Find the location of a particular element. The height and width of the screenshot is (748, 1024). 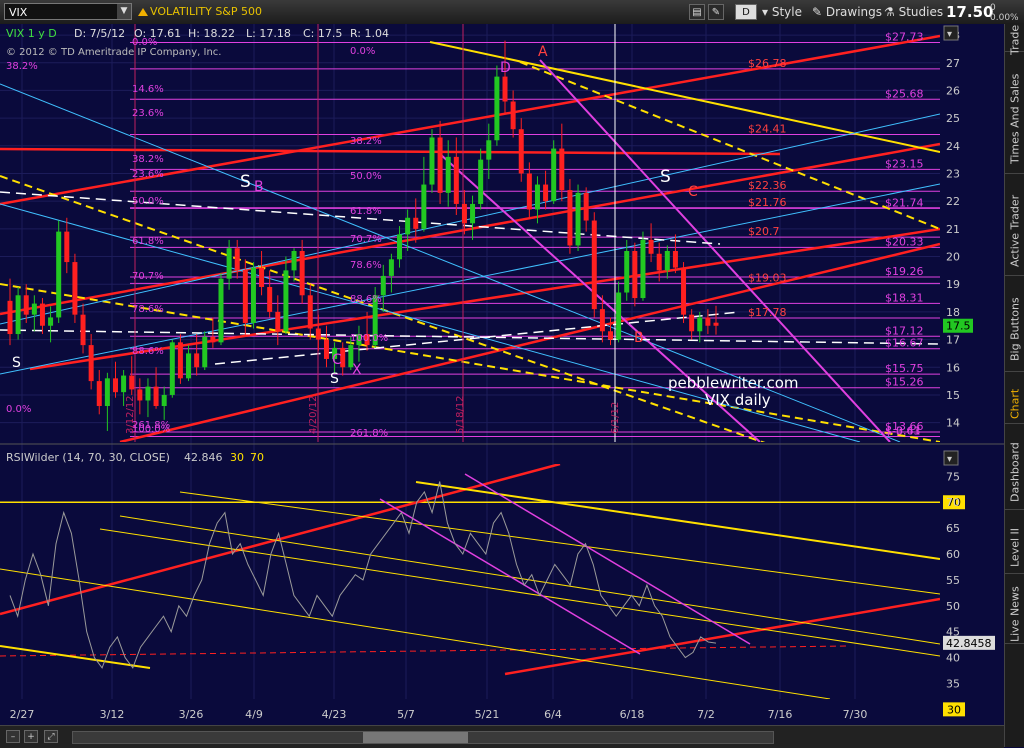

style-button: ▾ Style is located at coordinates (782, 12).